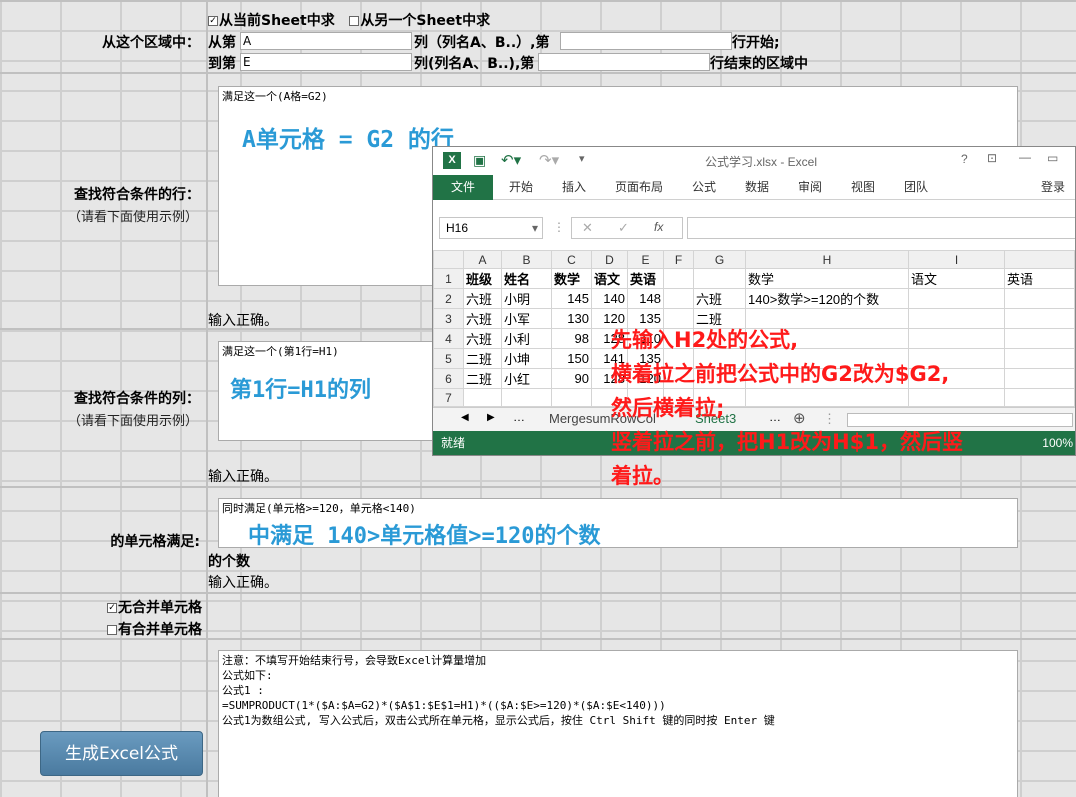  Describe the element at coordinates (571, 259) in the screenshot. I see `column-header: C` at that location.